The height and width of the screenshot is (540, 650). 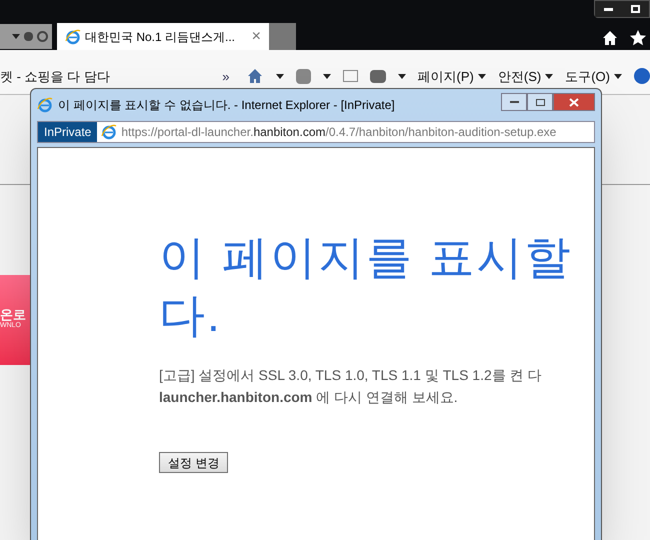 What do you see at coordinates (42, 36) in the screenshot?
I see `refresh-icon` at bounding box center [42, 36].